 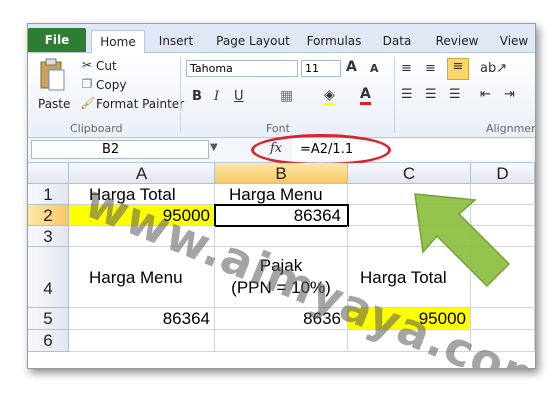 I want to click on column-header-c: C, so click(x=409, y=173).